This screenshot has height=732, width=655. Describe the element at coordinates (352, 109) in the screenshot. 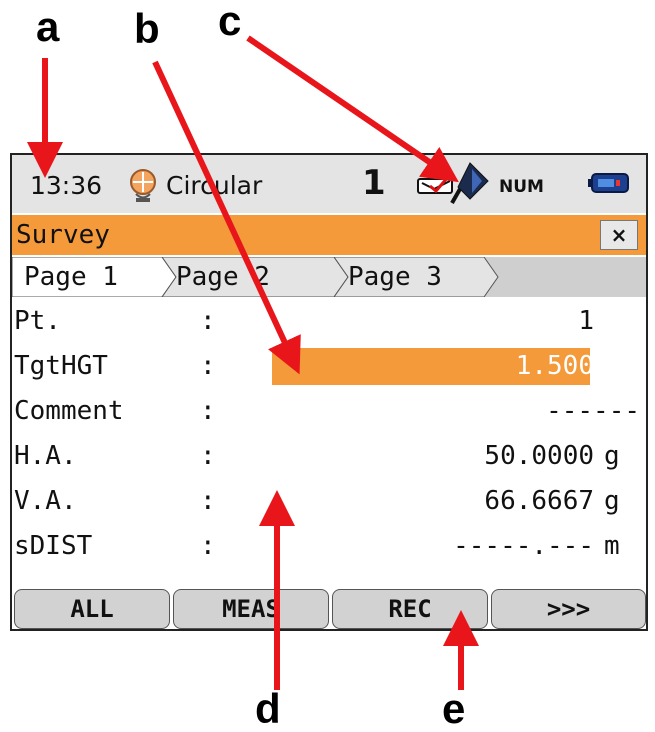

I see `arrow-c` at that location.